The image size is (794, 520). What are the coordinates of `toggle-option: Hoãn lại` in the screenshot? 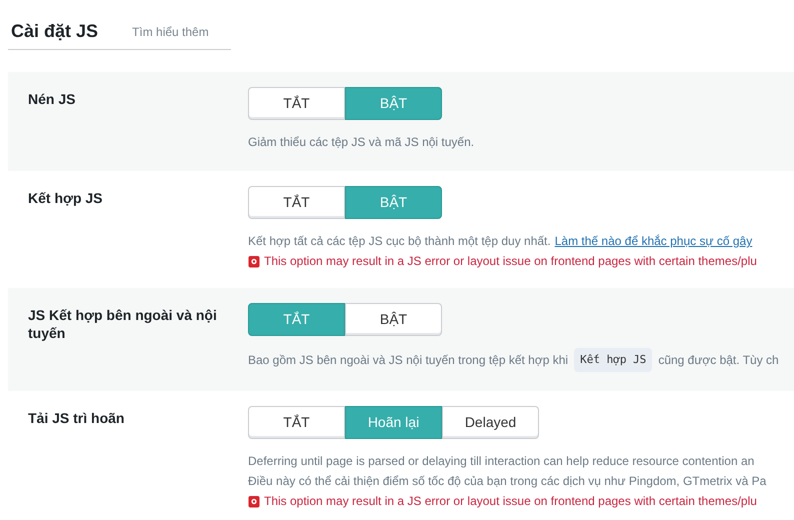 It's located at (393, 422).